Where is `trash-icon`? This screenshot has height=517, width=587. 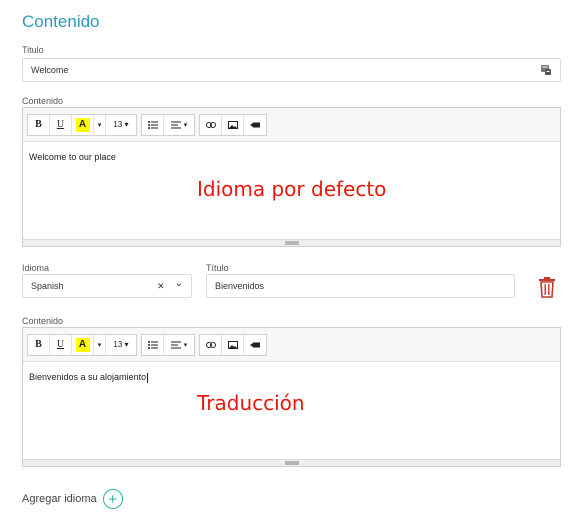
trash-icon is located at coordinates (547, 287).